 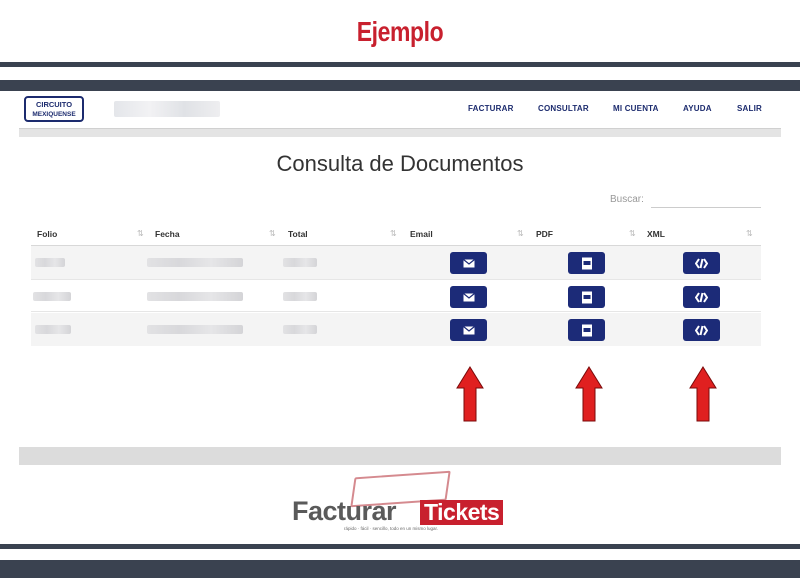 I want to click on nav-salir: SALIR, so click(x=749, y=108).